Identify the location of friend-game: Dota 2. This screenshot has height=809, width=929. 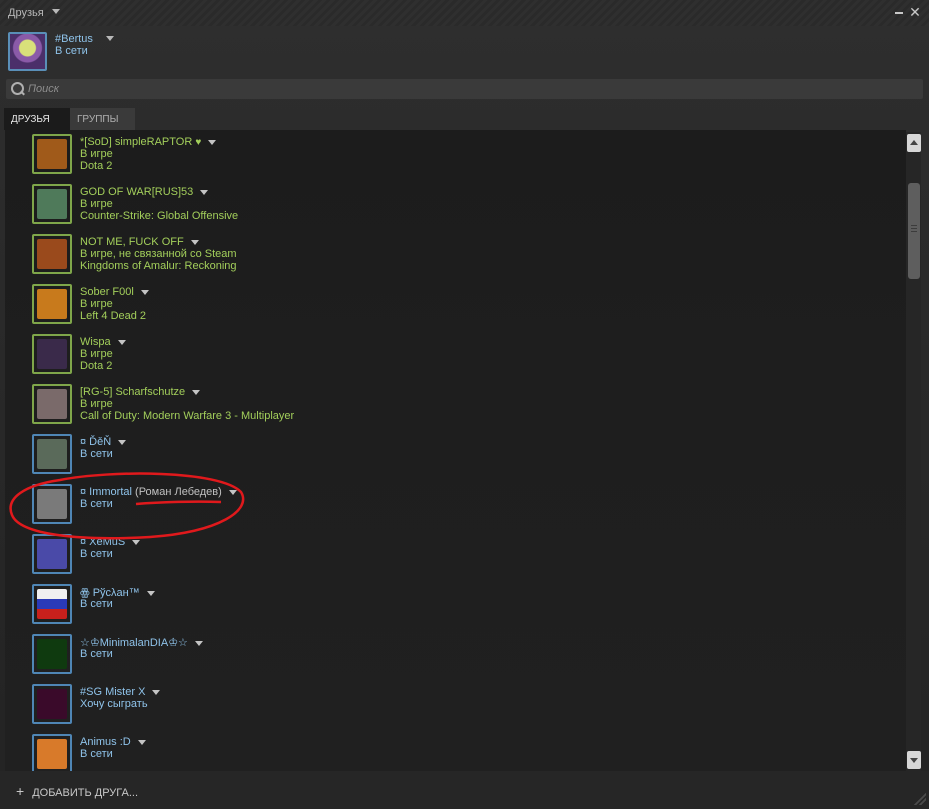
(96, 166).